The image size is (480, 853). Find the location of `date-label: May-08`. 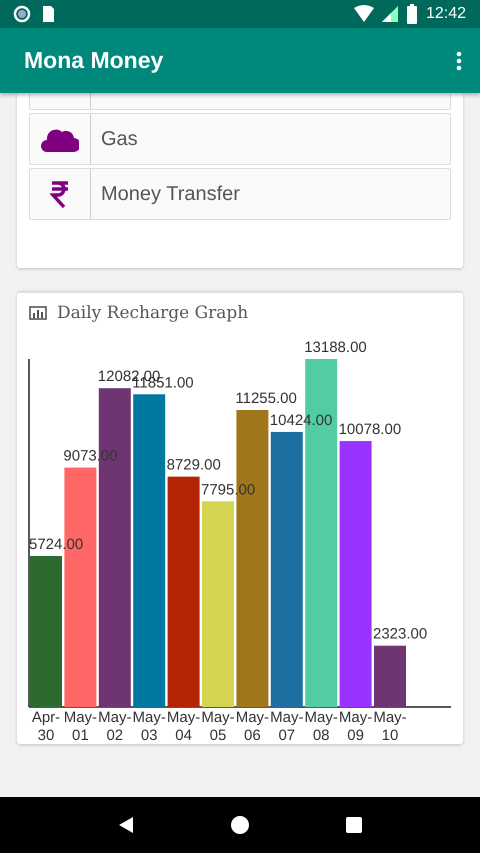

date-label: May-08 is located at coordinates (321, 726).